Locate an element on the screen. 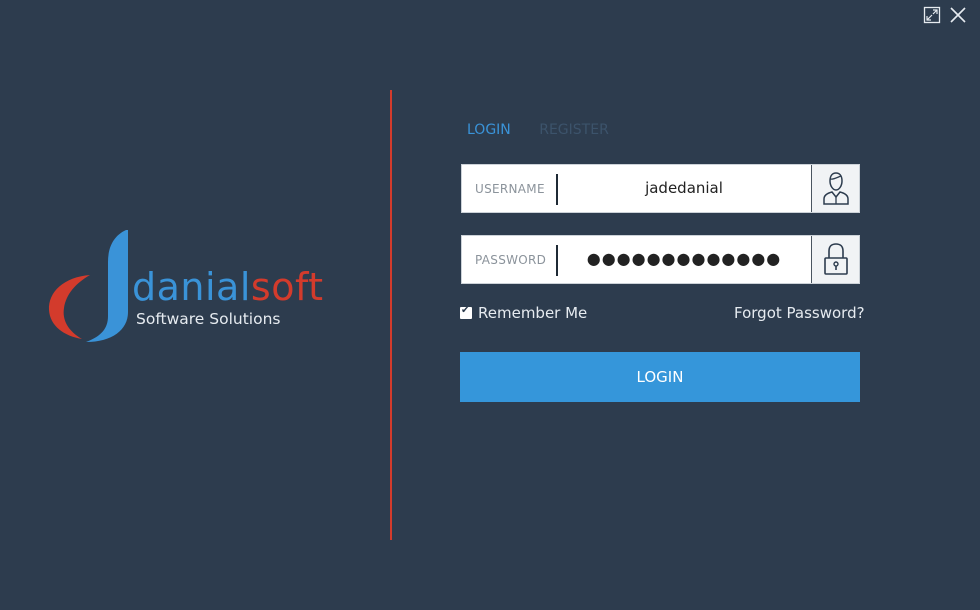 This screenshot has width=980, height=610. brand-tagline: Software Solutions is located at coordinates (208, 319).